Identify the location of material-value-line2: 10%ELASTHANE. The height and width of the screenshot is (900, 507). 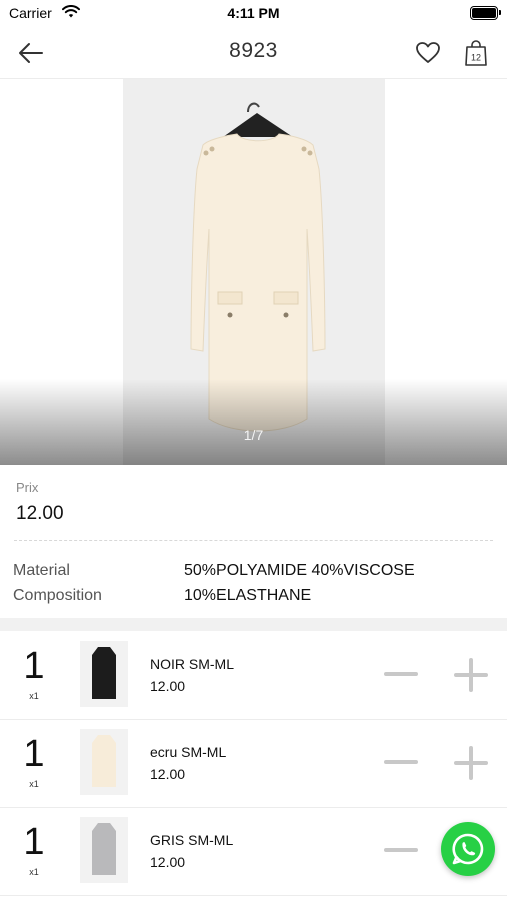
(248, 595).